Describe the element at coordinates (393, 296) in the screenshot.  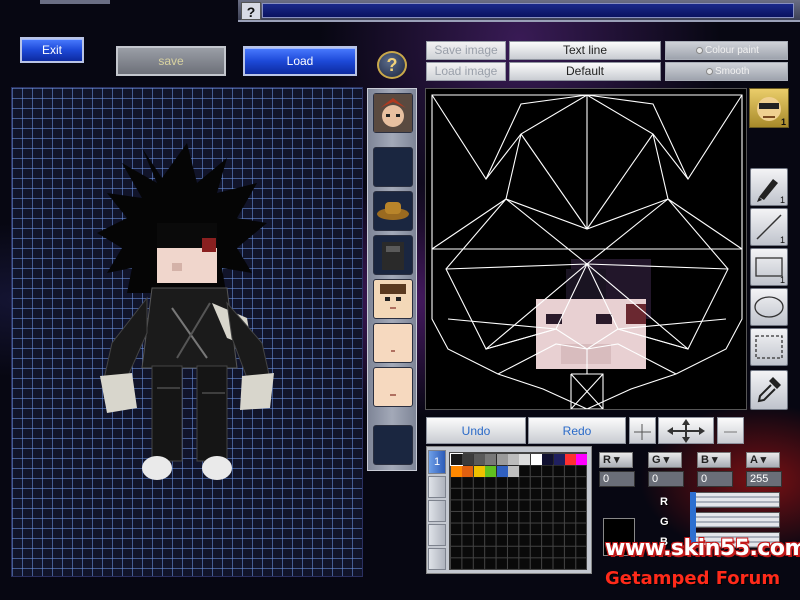
I see `face-icon` at that location.